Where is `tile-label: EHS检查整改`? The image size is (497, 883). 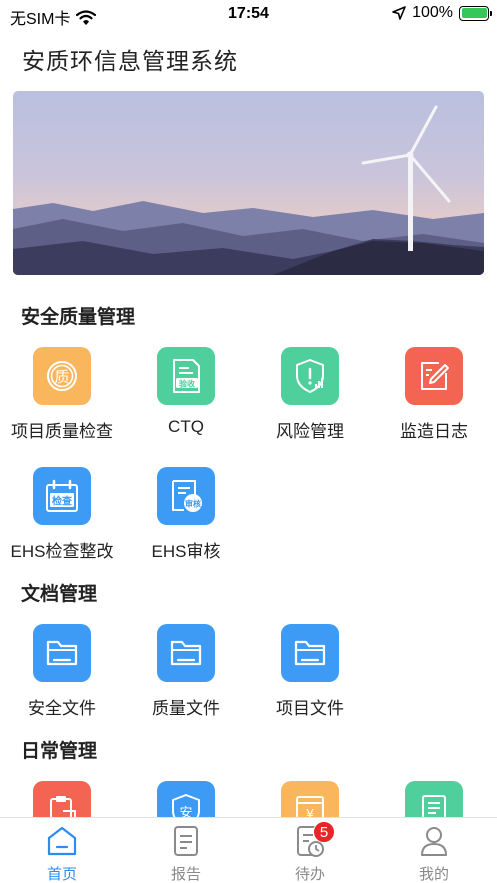
tile-label: EHS检查整改 is located at coordinates (62, 551).